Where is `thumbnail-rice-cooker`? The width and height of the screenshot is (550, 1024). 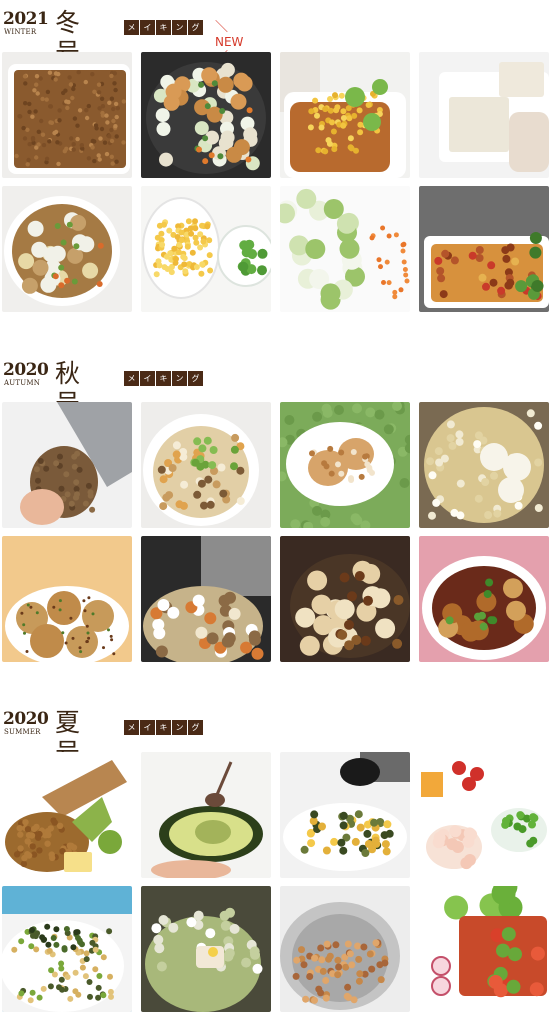 thumbnail-rice-cooker is located at coordinates (206, 599).